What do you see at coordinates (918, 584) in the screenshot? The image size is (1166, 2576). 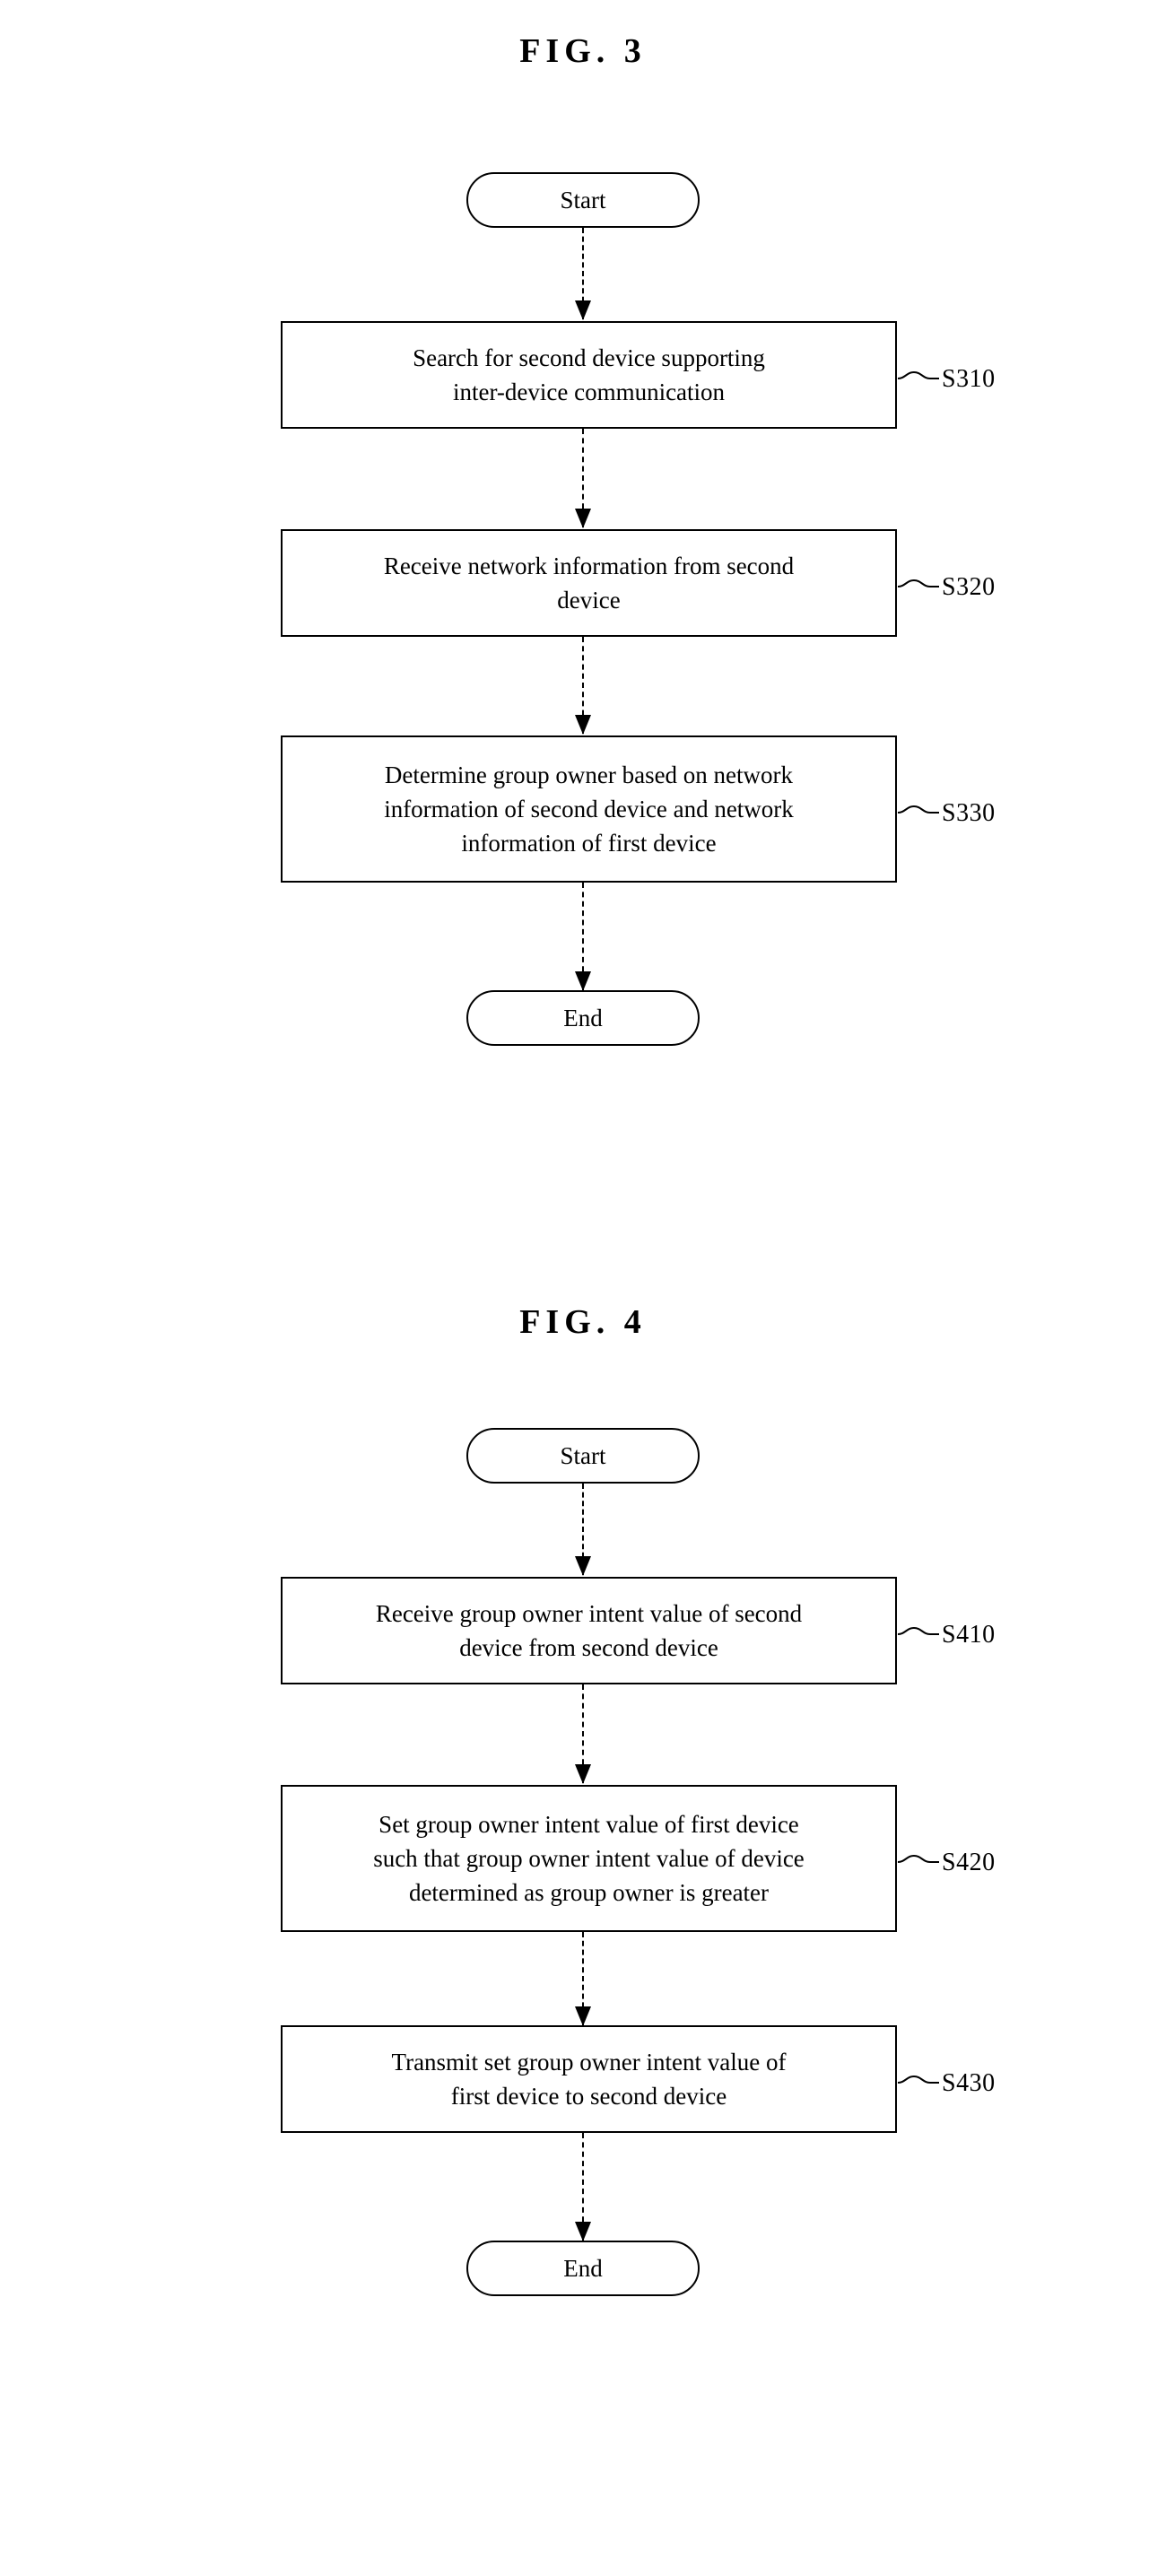 I see `fig3-leader-s320` at bounding box center [918, 584].